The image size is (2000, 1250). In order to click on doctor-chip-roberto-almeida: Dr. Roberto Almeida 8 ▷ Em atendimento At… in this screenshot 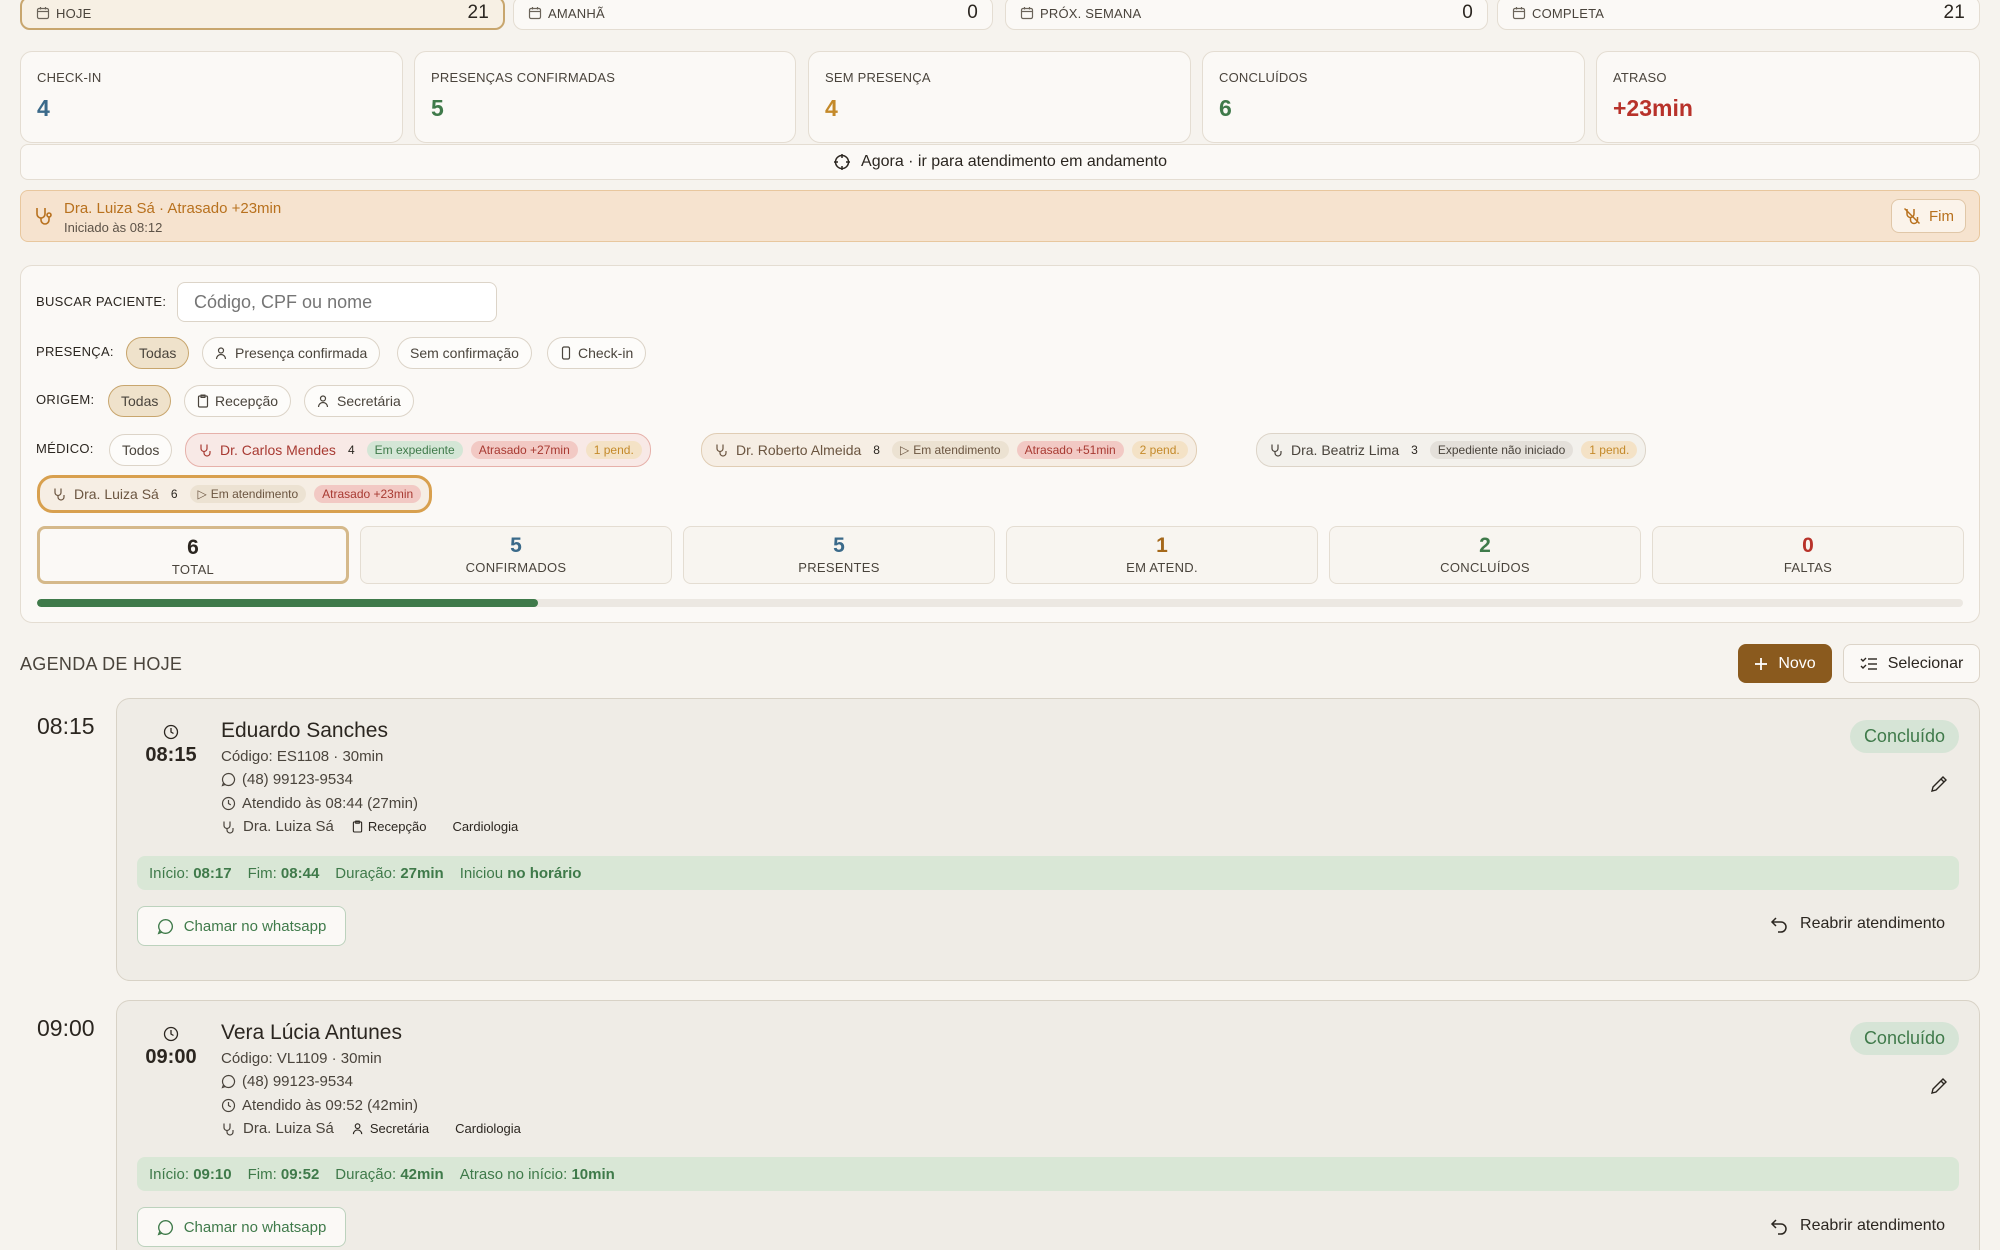, I will do `click(949, 450)`.